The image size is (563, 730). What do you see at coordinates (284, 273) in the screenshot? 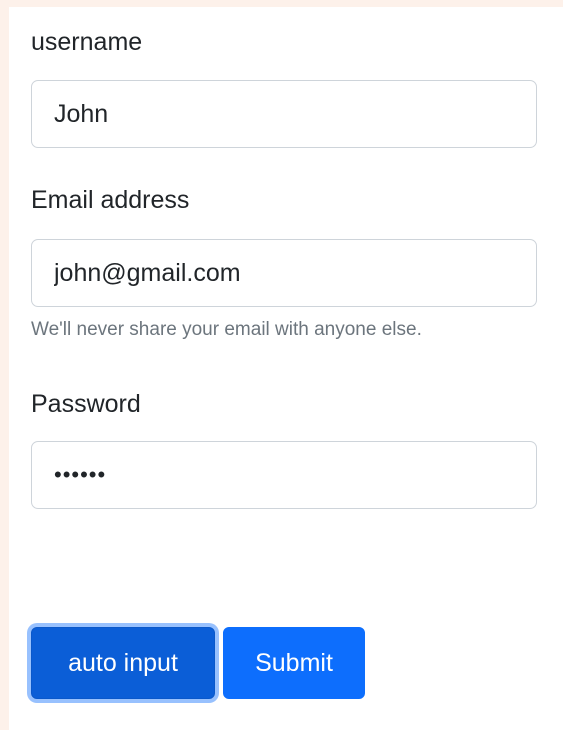
I see `email-input` at bounding box center [284, 273].